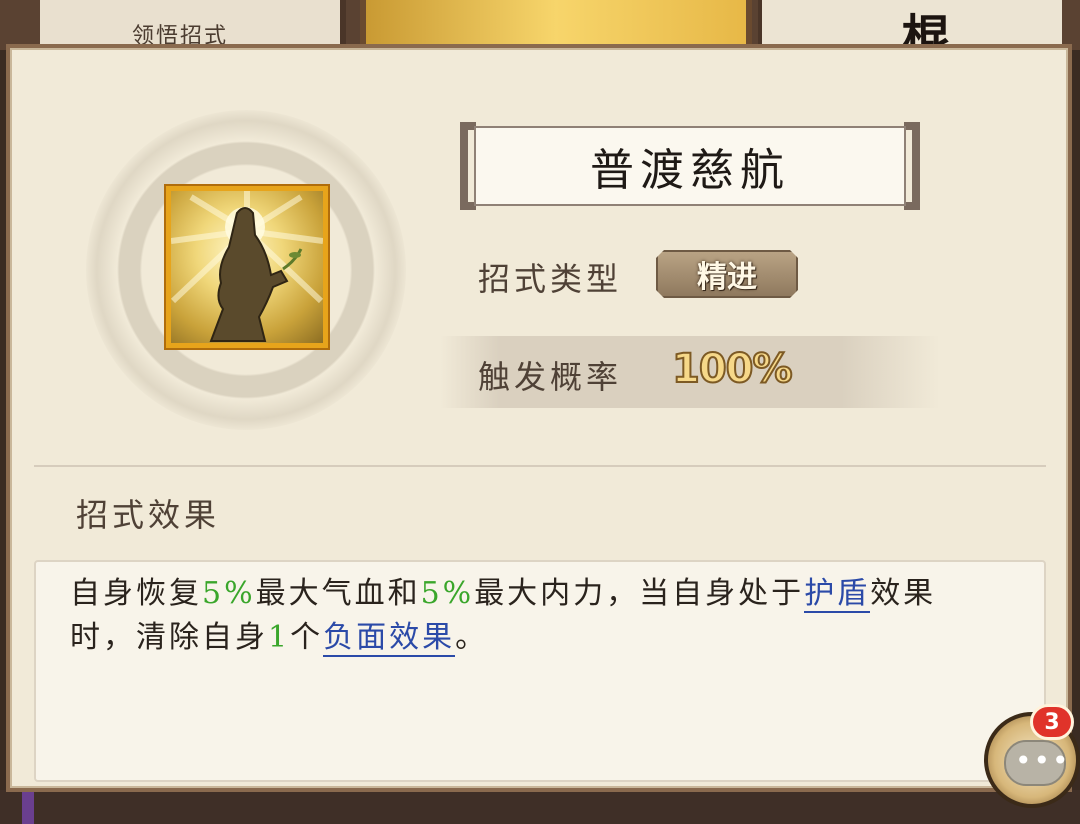 Image resolution: width=1080 pixels, height=824 pixels. I want to click on background-bottom, so click(540, 807).